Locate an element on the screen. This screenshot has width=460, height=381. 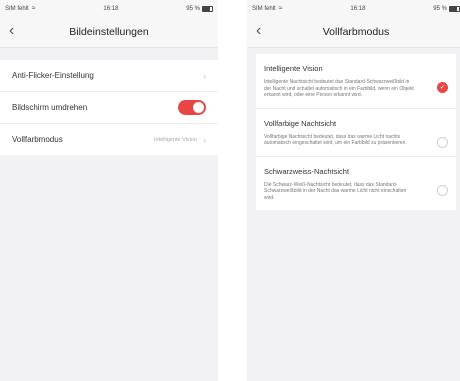
mode-title: Vollfarbige Nachtsicht is located at coordinates (300, 123).